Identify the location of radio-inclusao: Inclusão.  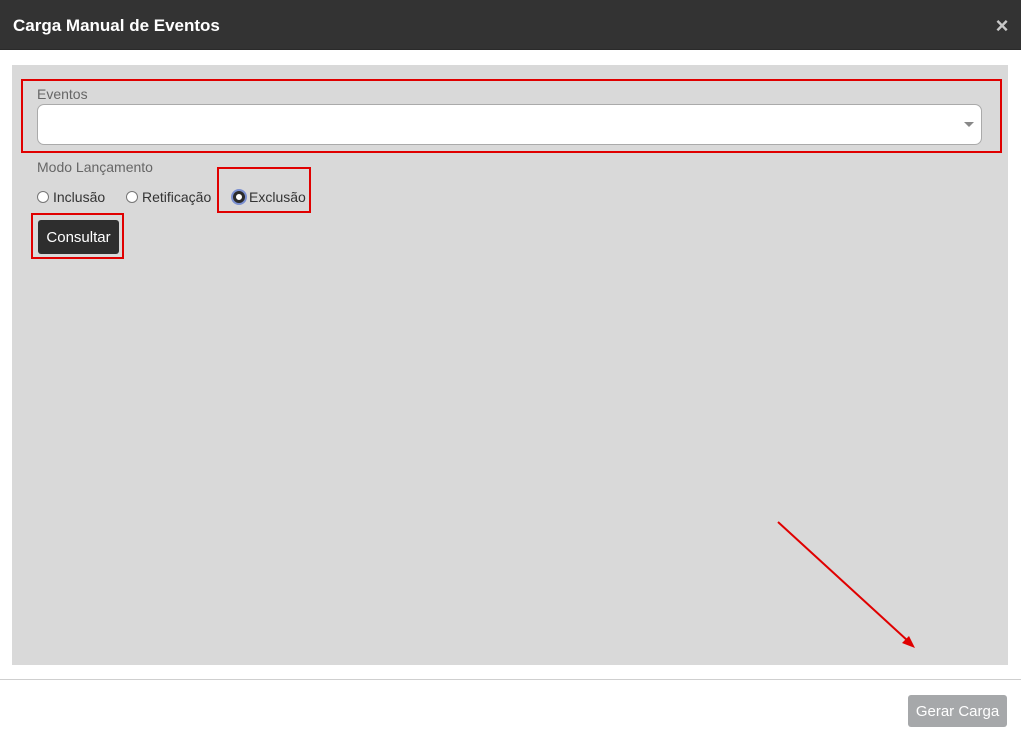
(71, 197).